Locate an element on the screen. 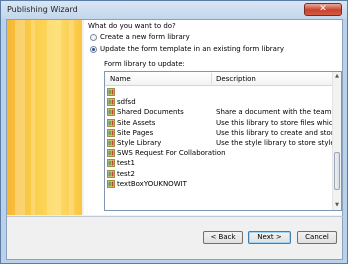 This screenshot has height=266, width=350. scroll-down-arrow-icon: ▼ is located at coordinates (337, 205).